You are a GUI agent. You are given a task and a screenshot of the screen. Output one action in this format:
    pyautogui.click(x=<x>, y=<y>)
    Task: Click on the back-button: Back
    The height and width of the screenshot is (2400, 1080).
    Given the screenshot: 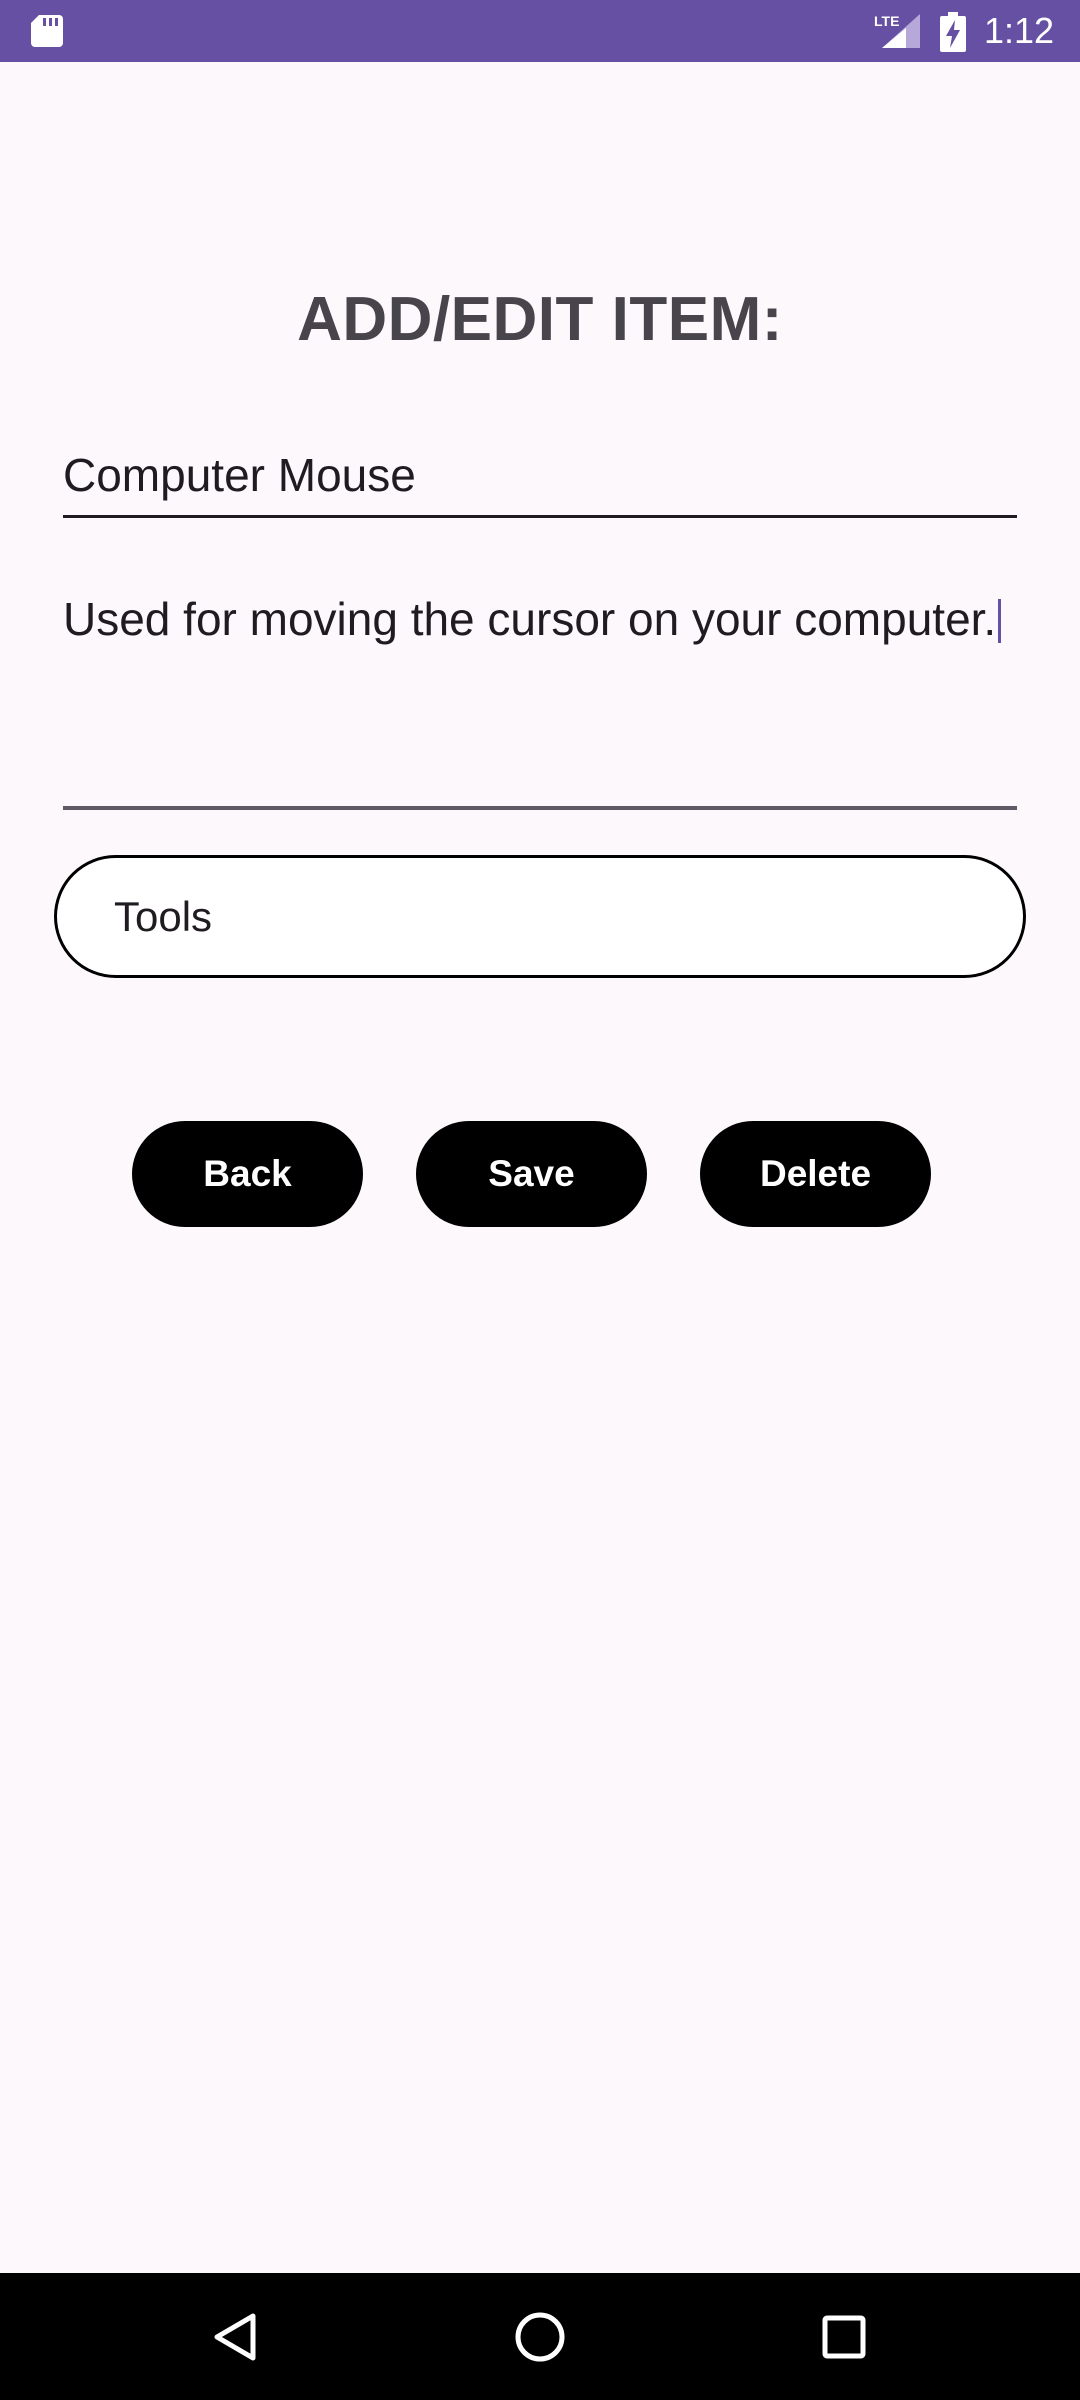 What is the action you would take?
    pyautogui.click(x=247, y=1174)
    